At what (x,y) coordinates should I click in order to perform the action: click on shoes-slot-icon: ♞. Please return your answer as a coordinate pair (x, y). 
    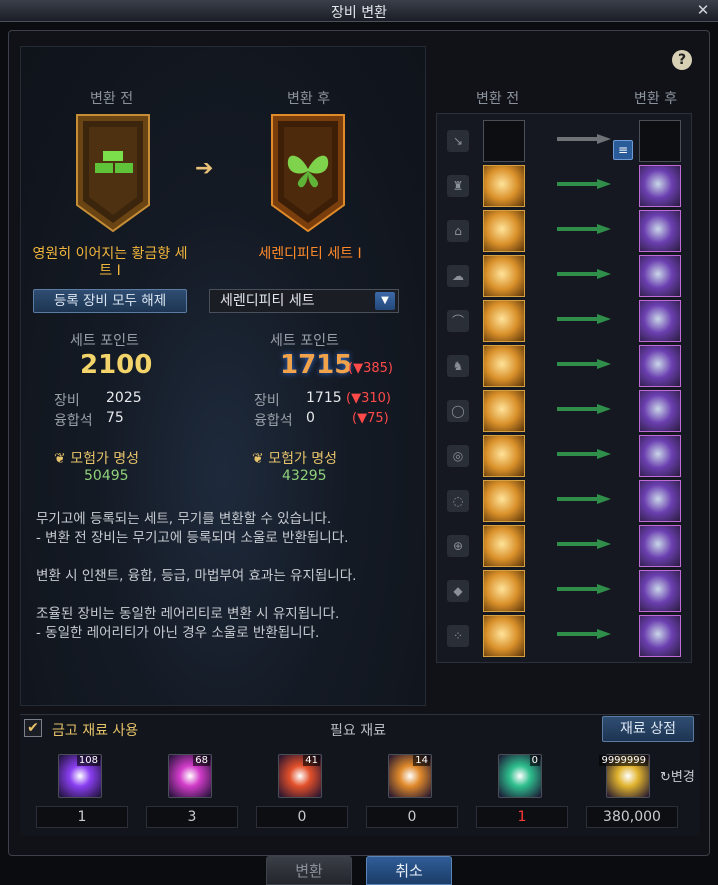
    Looking at the image, I should click on (458, 366).